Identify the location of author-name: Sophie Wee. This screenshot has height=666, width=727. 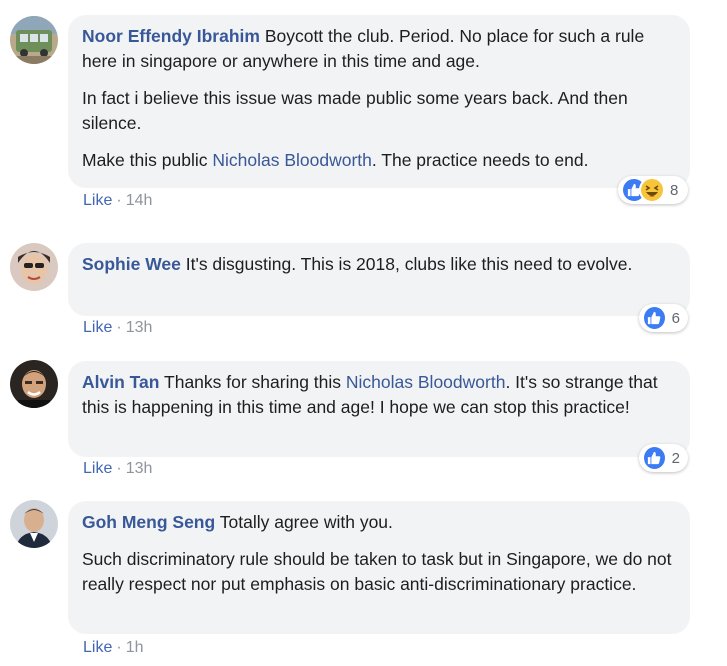
(131, 264).